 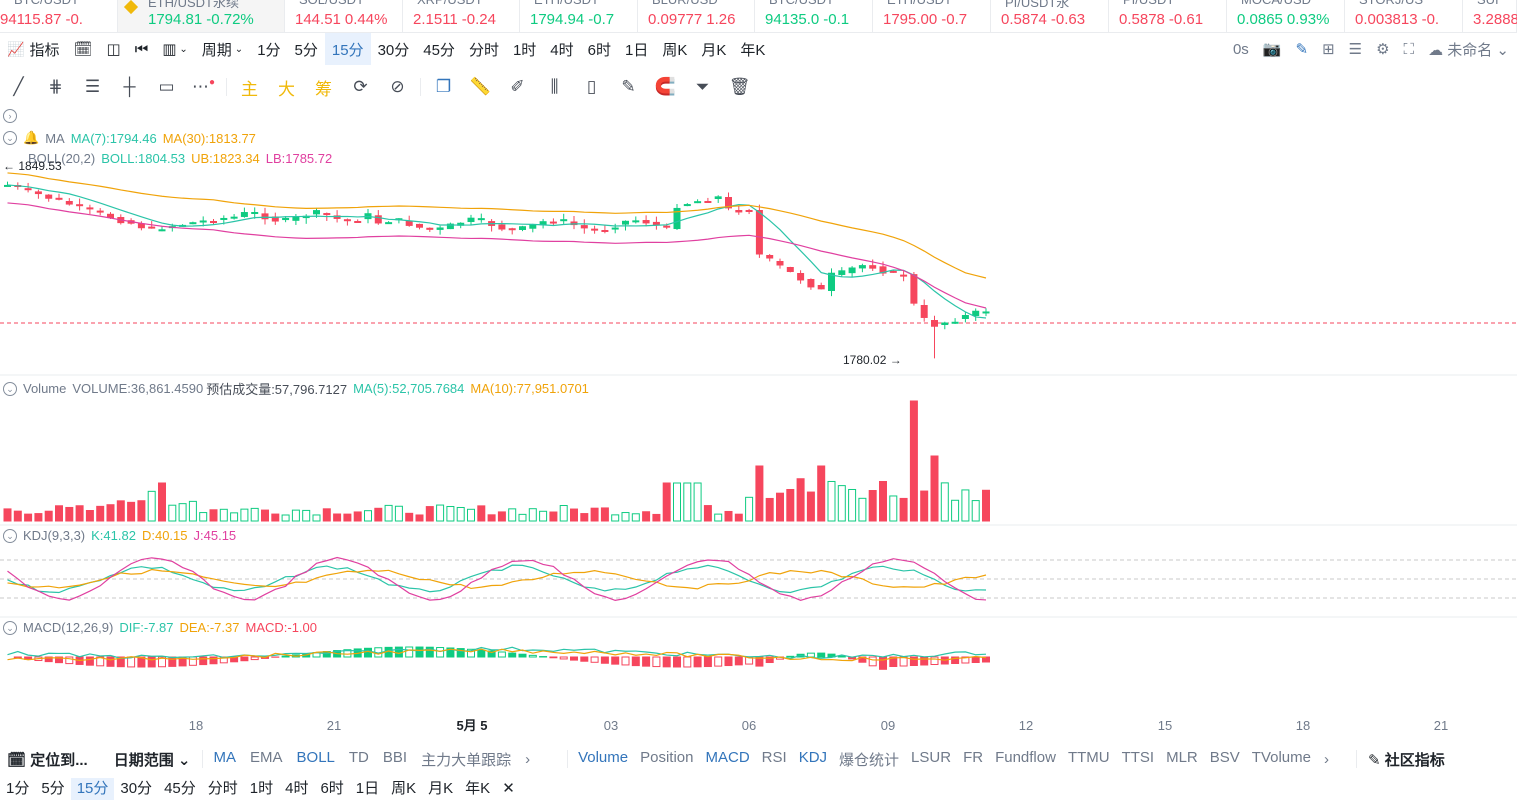 I want to click on bottom-interval-tab: 30分, so click(x=136, y=789).